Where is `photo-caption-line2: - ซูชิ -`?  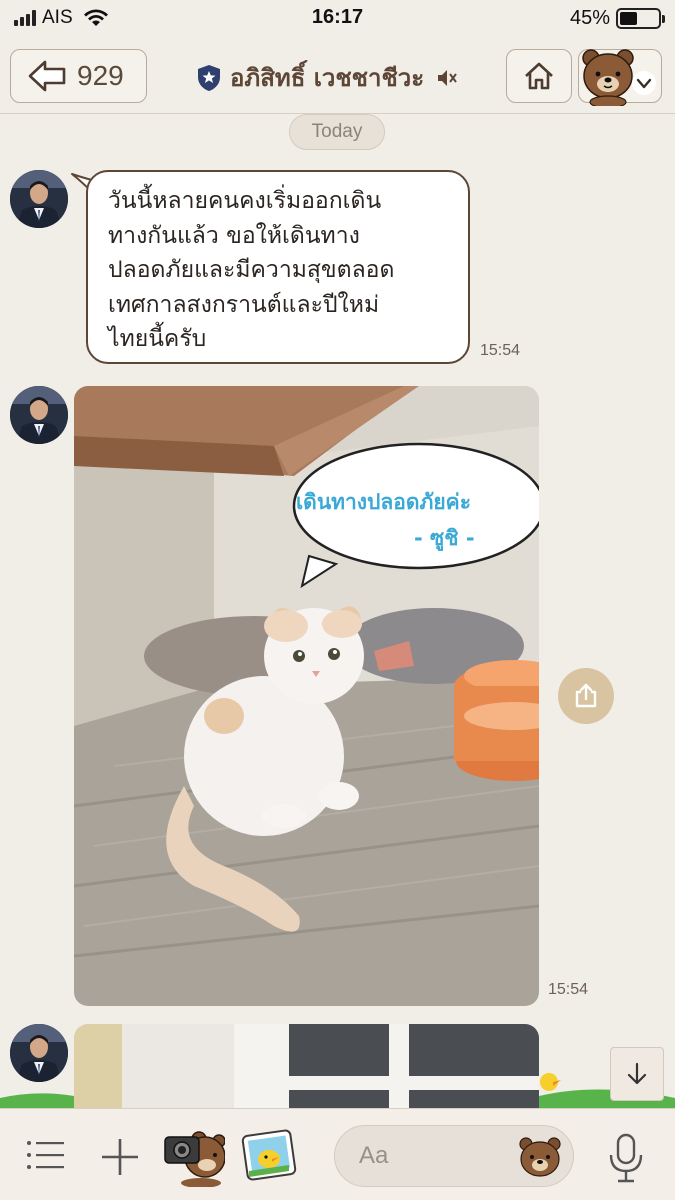 photo-caption-line2: - ซูชิ - is located at coordinates (444, 538).